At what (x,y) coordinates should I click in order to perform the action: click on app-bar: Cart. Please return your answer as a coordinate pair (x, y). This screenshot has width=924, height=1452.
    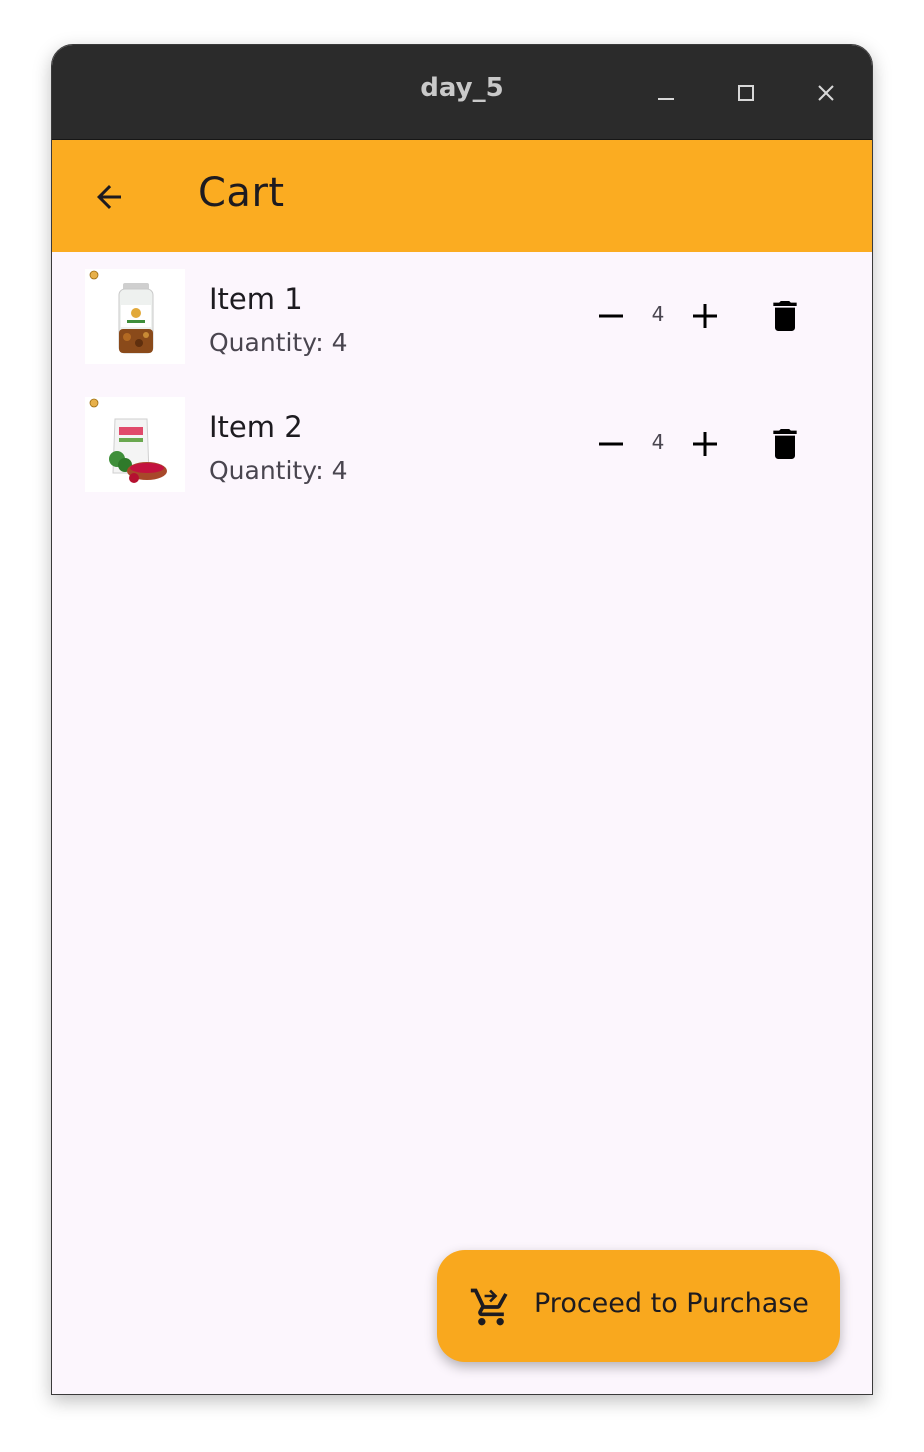
    Looking at the image, I should click on (462, 196).